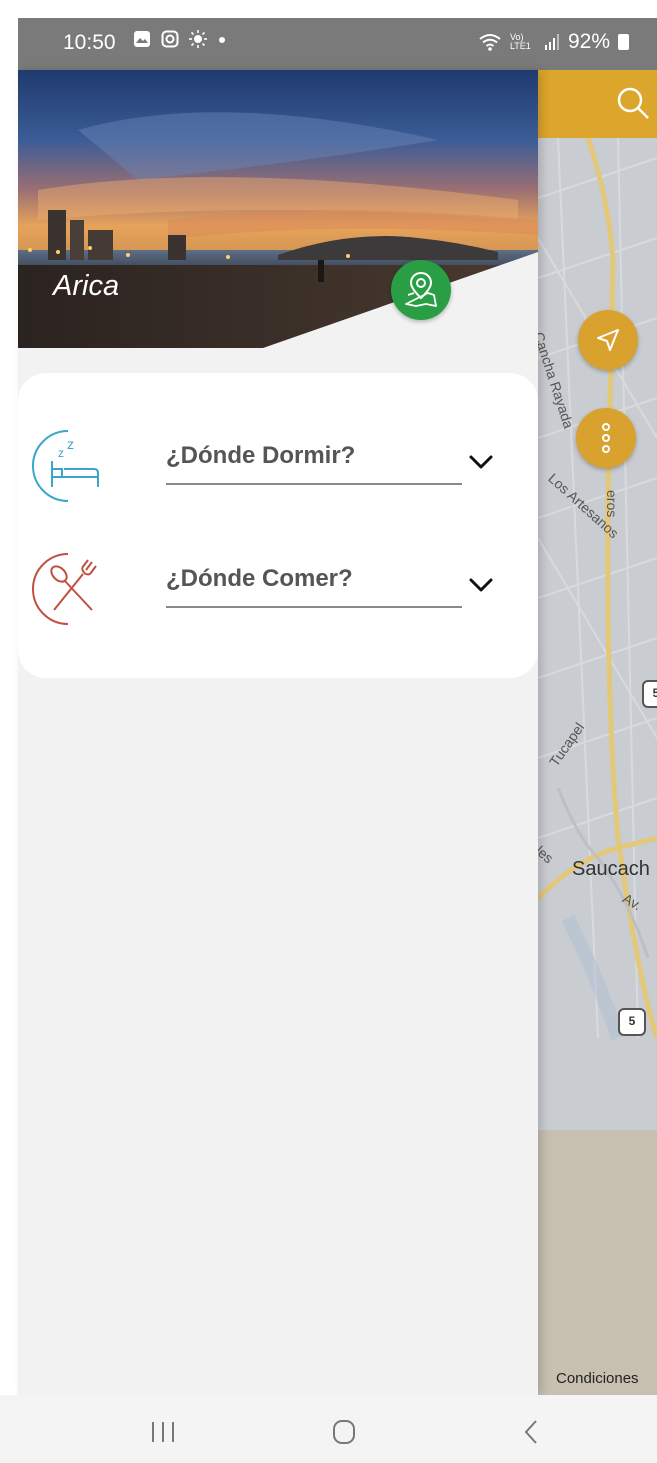 The height and width of the screenshot is (1463, 657). What do you see at coordinates (490, 42) in the screenshot?
I see `wifi-icon` at bounding box center [490, 42].